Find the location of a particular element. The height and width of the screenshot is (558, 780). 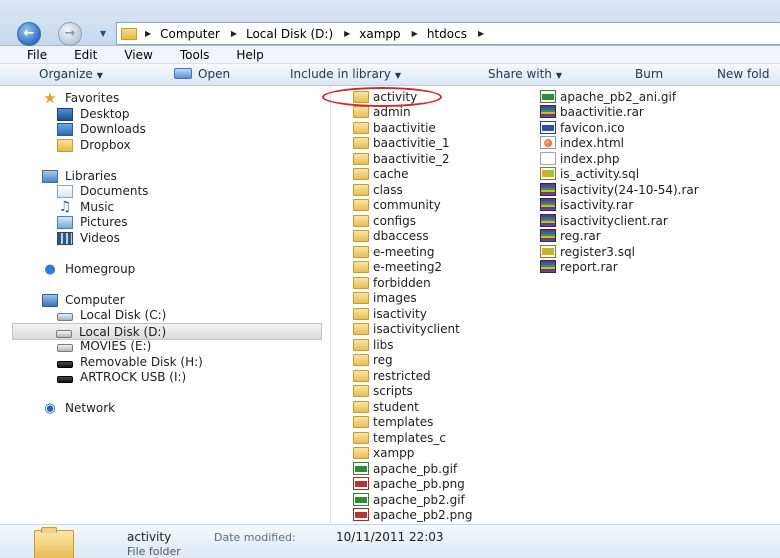

list-item: templates_c is located at coordinates (399, 437).